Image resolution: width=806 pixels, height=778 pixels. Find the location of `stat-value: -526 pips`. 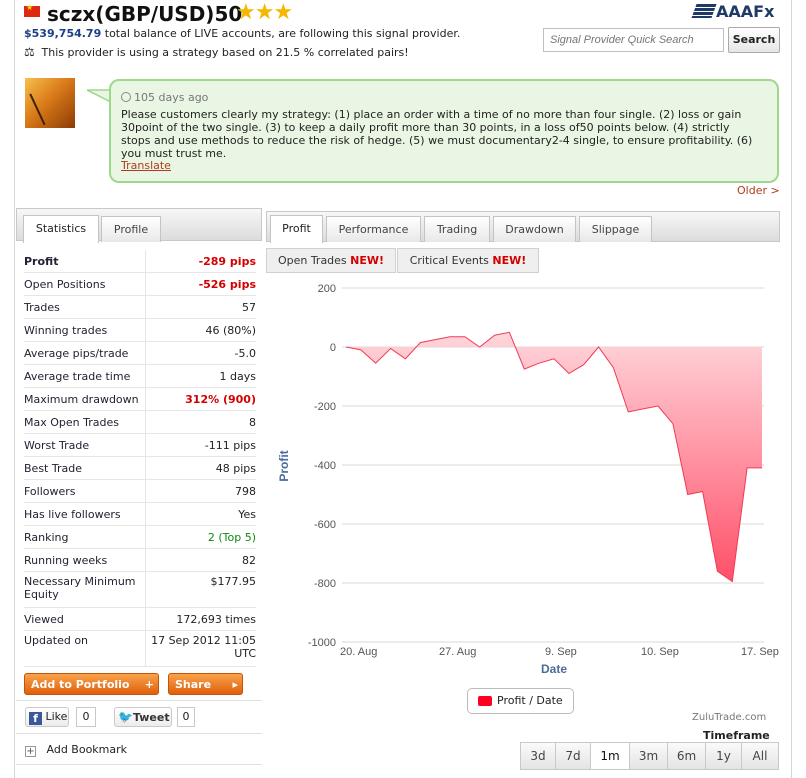

stat-value: -526 pips is located at coordinates (227, 284).